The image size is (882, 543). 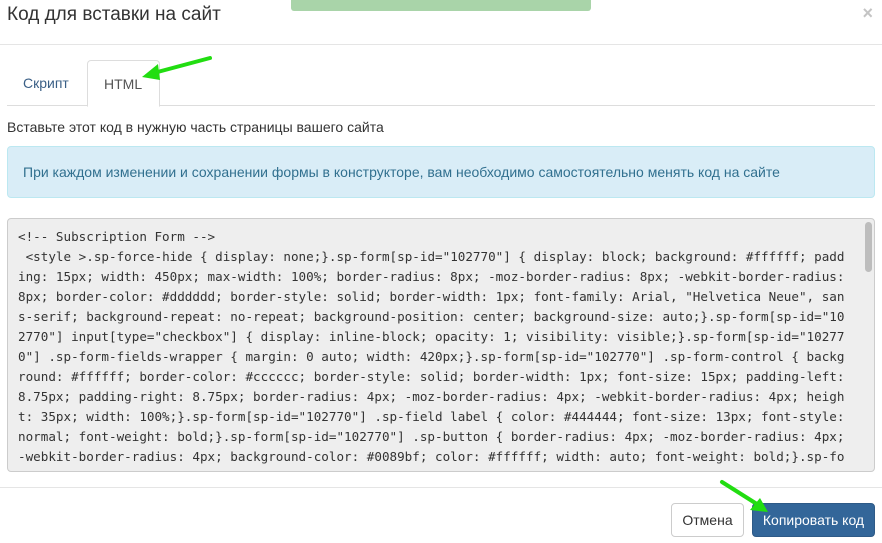 I want to click on tab-bar: Скрипт HTML, so click(x=441, y=83).